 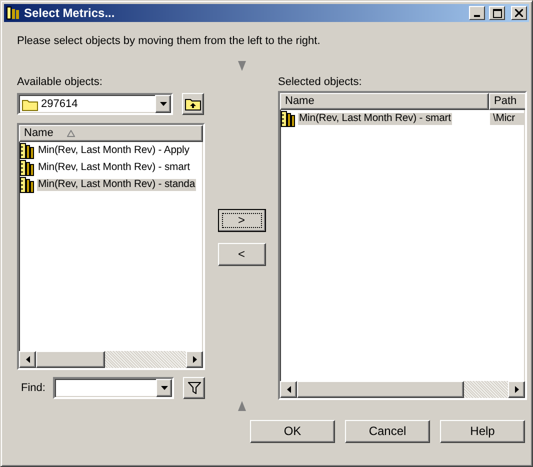 What do you see at coordinates (242, 406) in the screenshot?
I see `up-arrow-icon` at bounding box center [242, 406].